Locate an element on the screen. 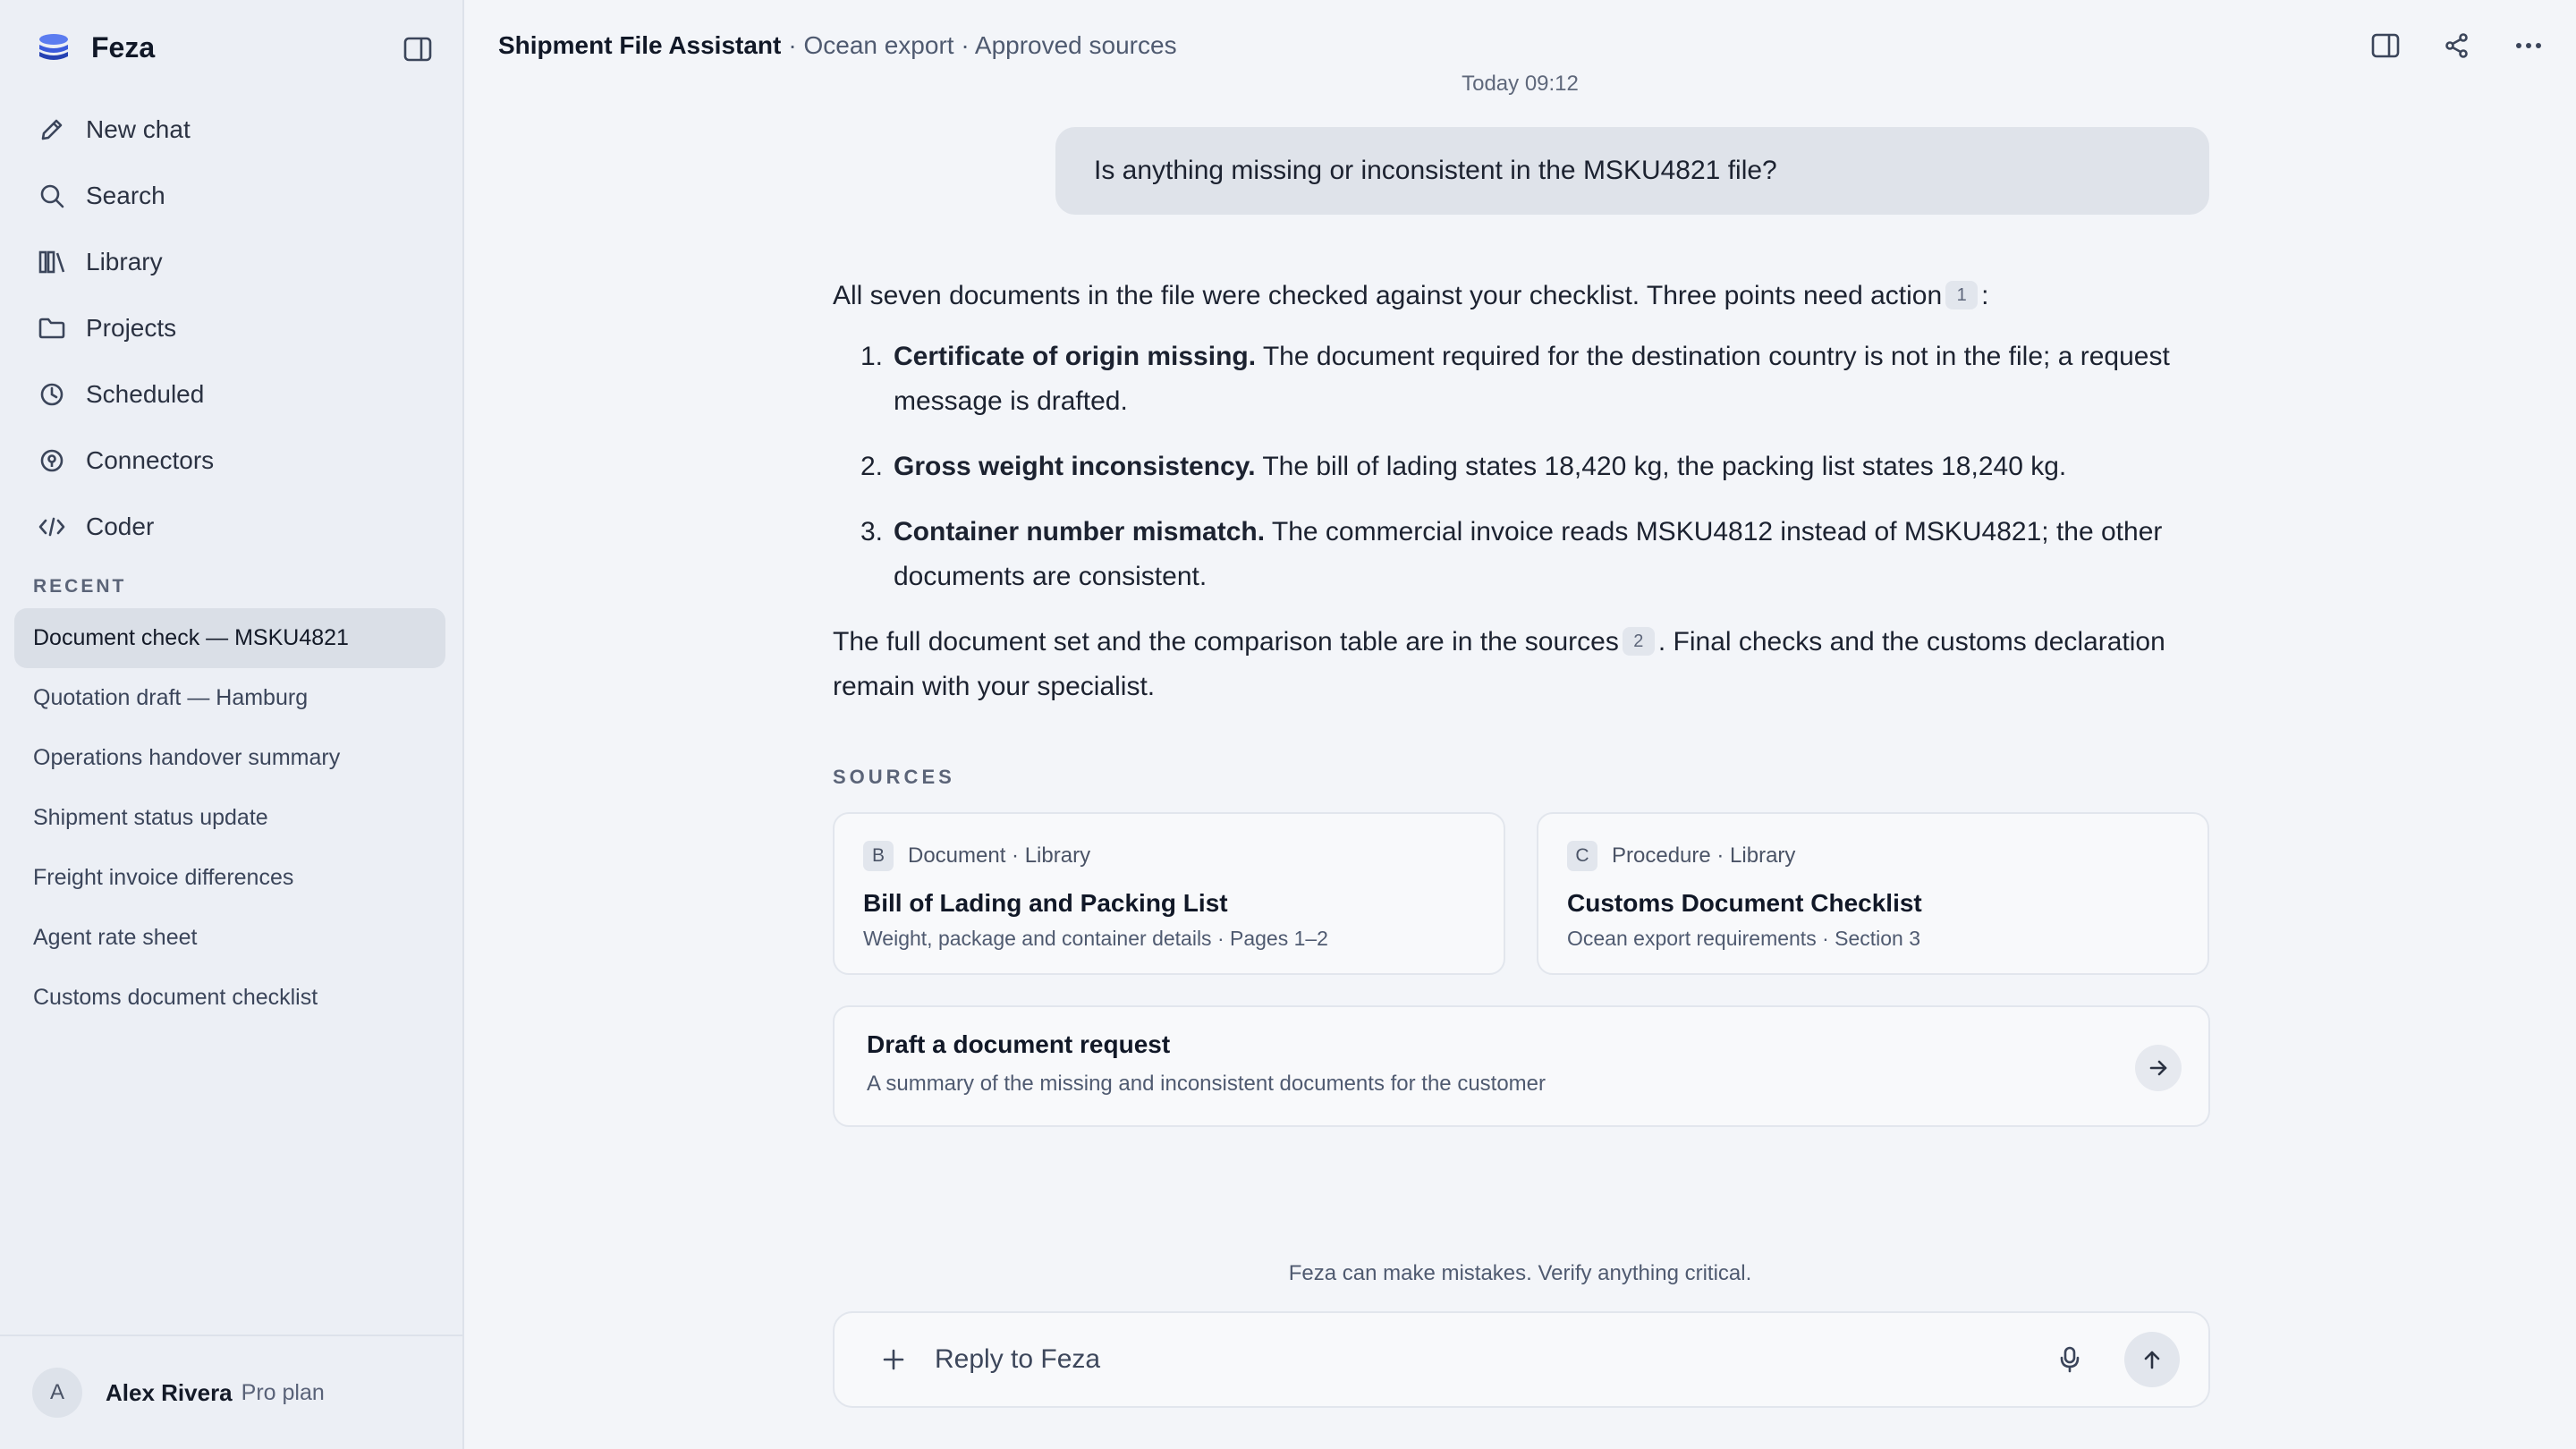  nav-projects: Projects is located at coordinates (237, 328).